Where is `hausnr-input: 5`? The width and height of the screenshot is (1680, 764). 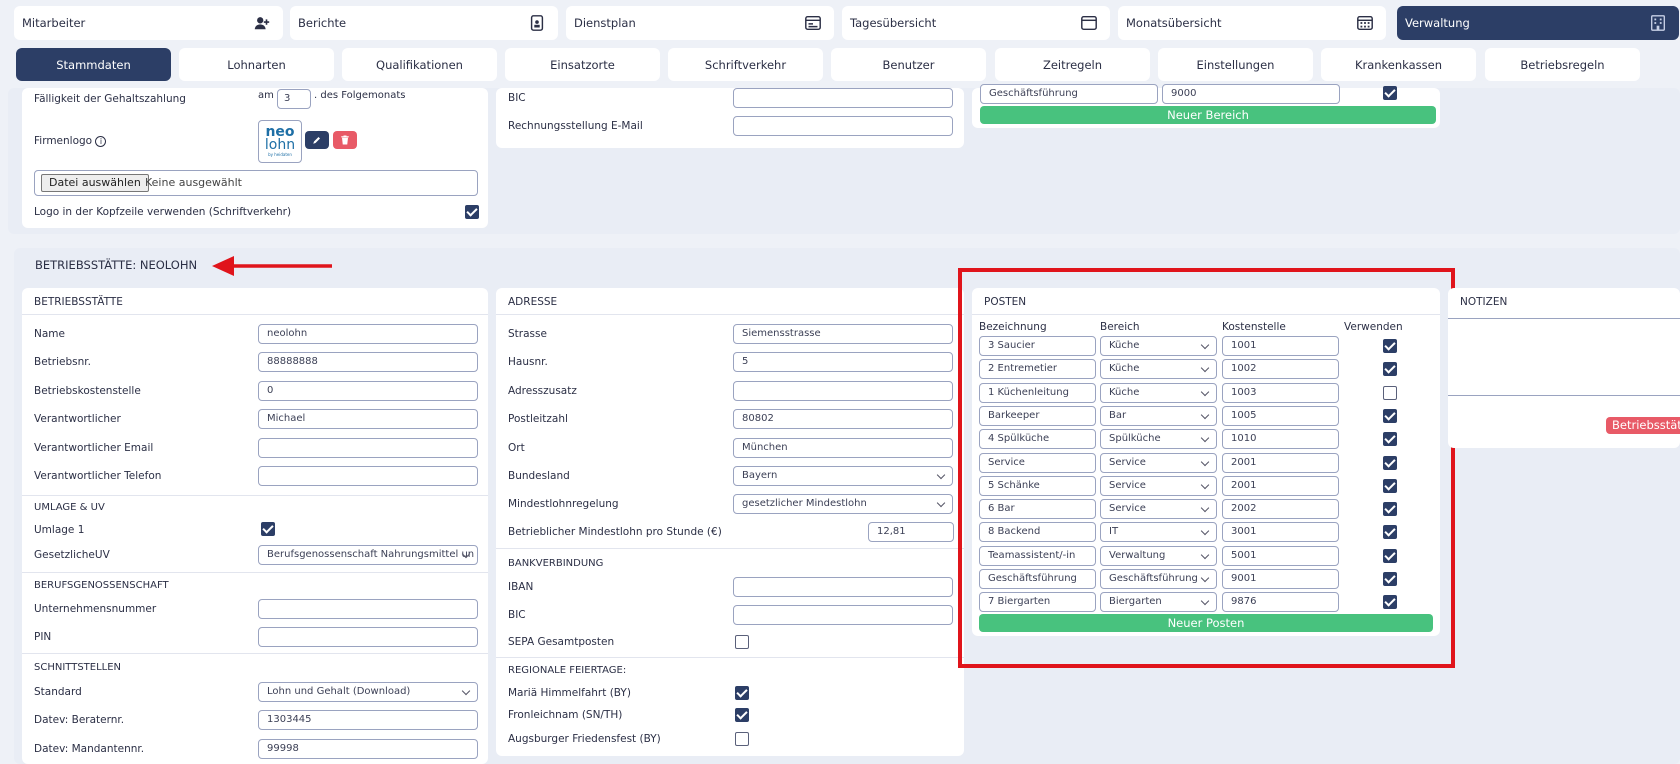
hausnr-input: 5 is located at coordinates (843, 362).